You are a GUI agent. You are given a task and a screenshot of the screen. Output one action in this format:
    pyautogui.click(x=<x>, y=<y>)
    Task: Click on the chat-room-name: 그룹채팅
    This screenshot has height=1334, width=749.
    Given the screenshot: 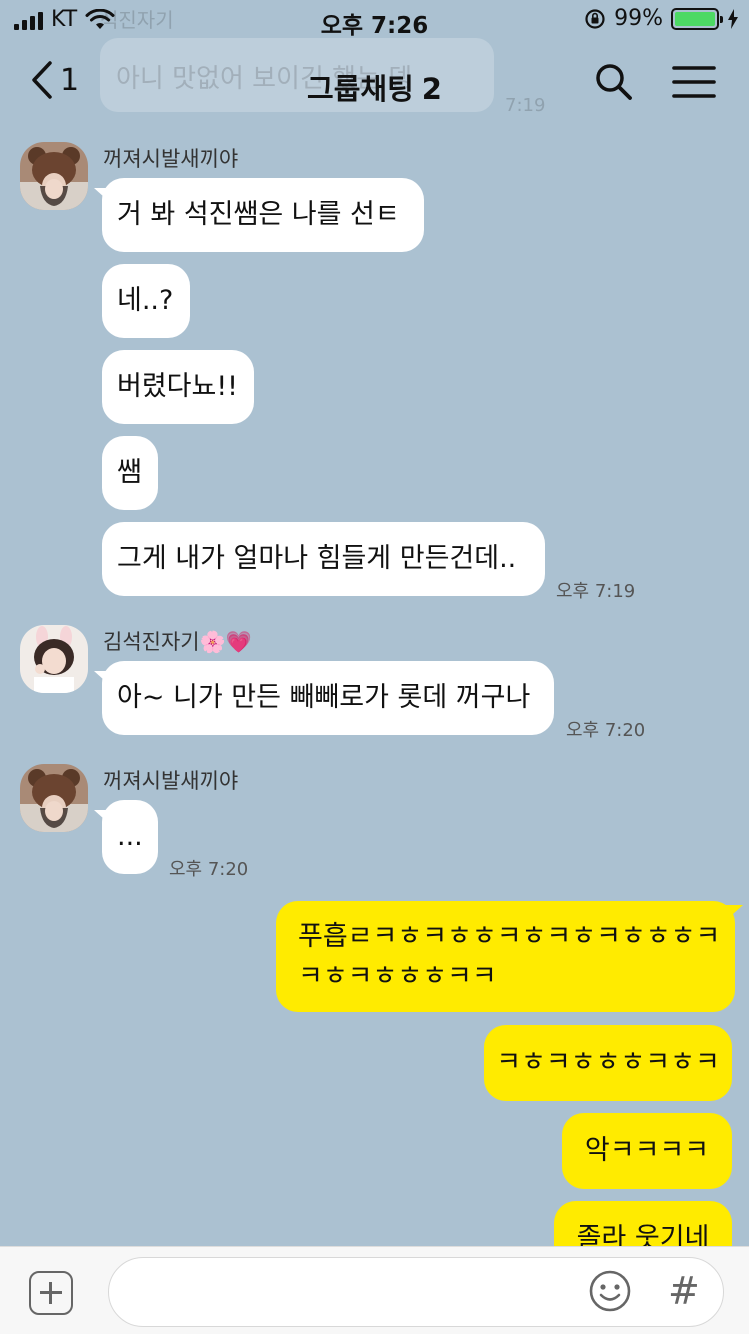 What is the action you would take?
    pyautogui.click(x=360, y=89)
    